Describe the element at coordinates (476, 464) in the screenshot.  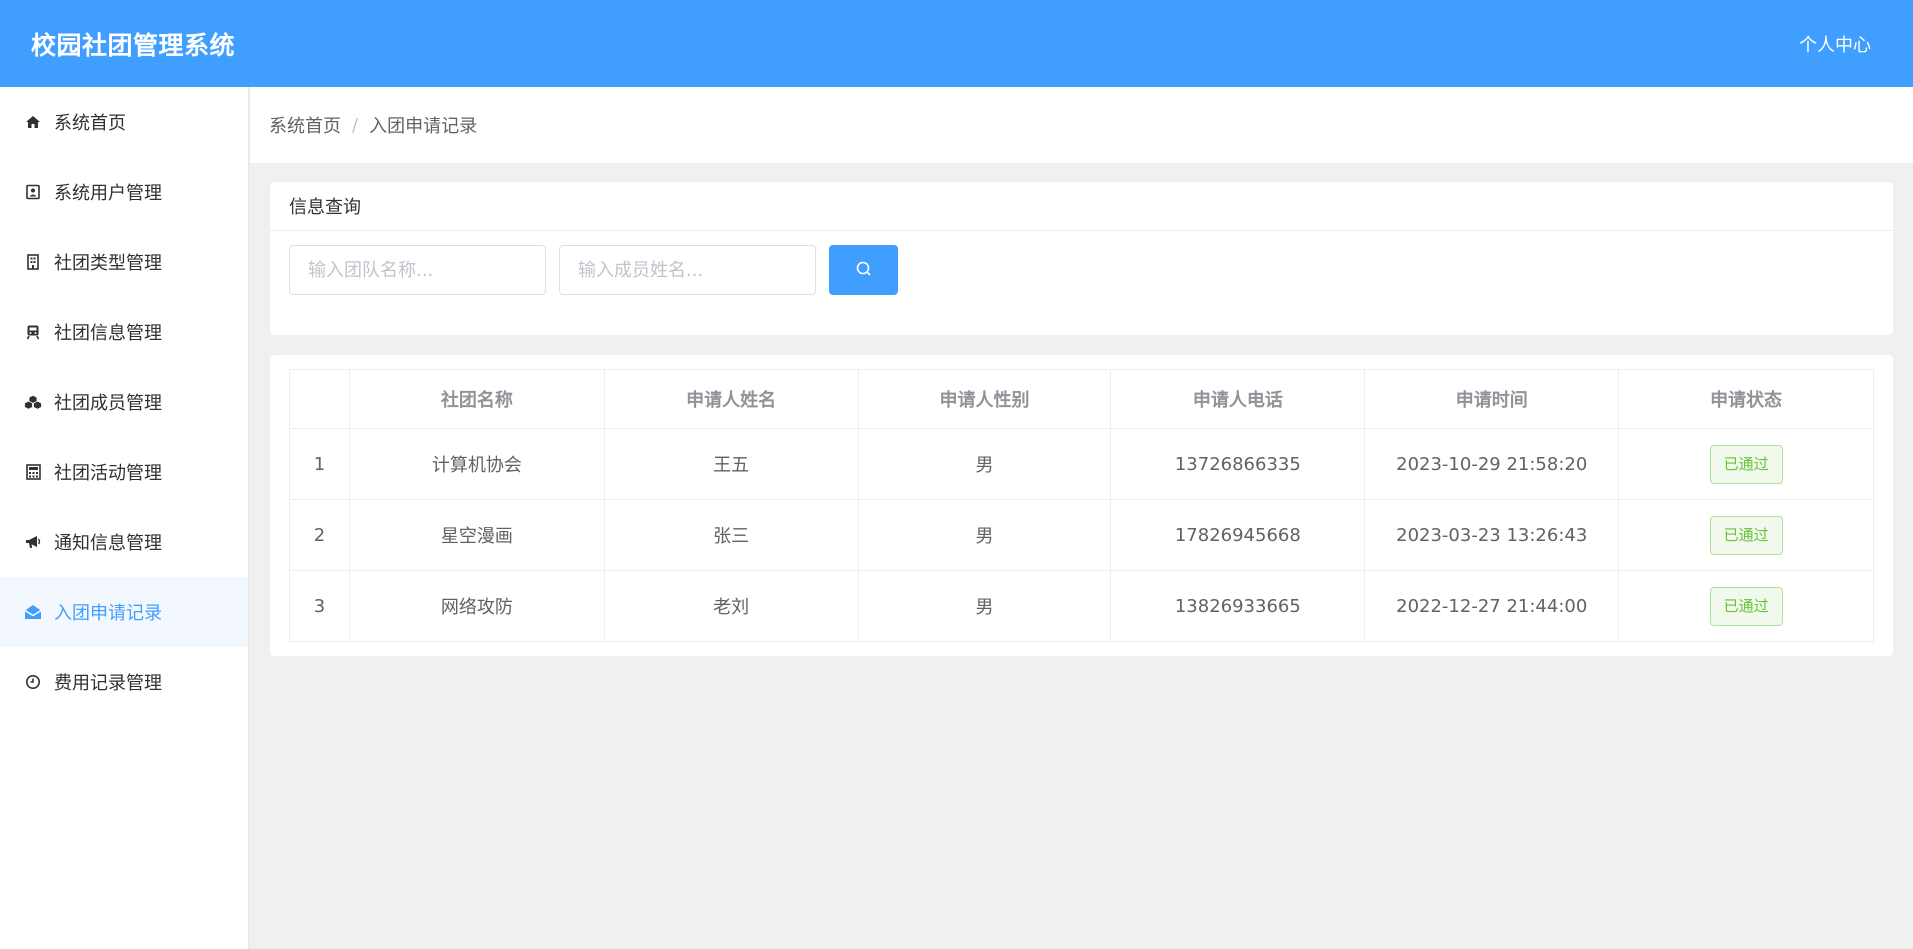
I see `club-name-cell: 计算机协会` at that location.